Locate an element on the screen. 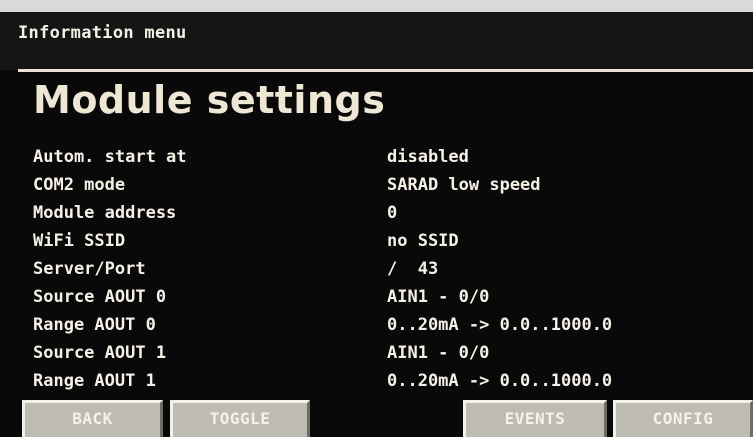 This screenshot has width=753, height=437. setting-row-range-aout-0: Range AOUT 0 0..20mA -> 0.0..1000.0 is located at coordinates (383, 325).